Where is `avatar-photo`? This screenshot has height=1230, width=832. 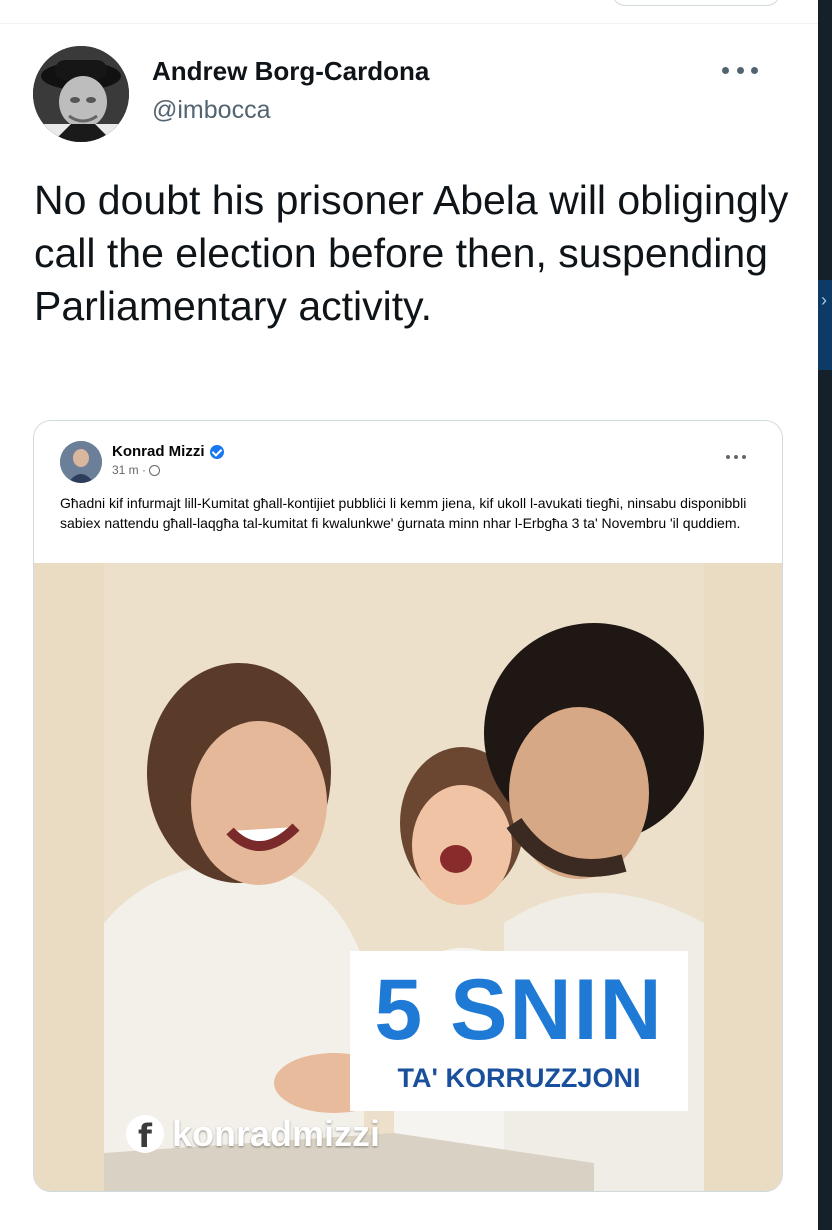
avatar-photo is located at coordinates (81, 94).